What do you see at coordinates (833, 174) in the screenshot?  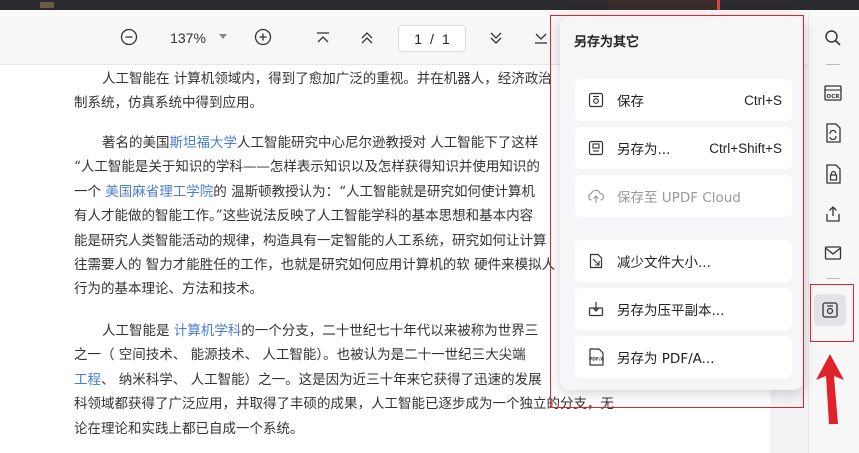 I see `protect-icon` at bounding box center [833, 174].